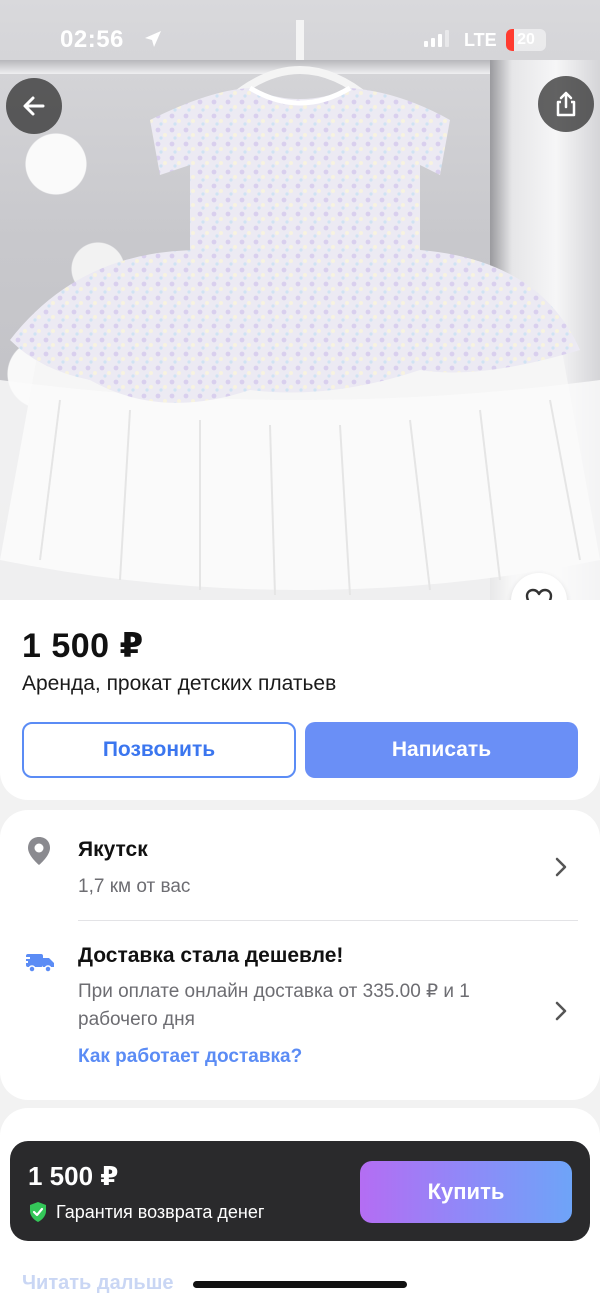 The image size is (600, 1300). What do you see at coordinates (179, 683) in the screenshot?
I see `listing-title: Аренда, прокат детских платьев` at bounding box center [179, 683].